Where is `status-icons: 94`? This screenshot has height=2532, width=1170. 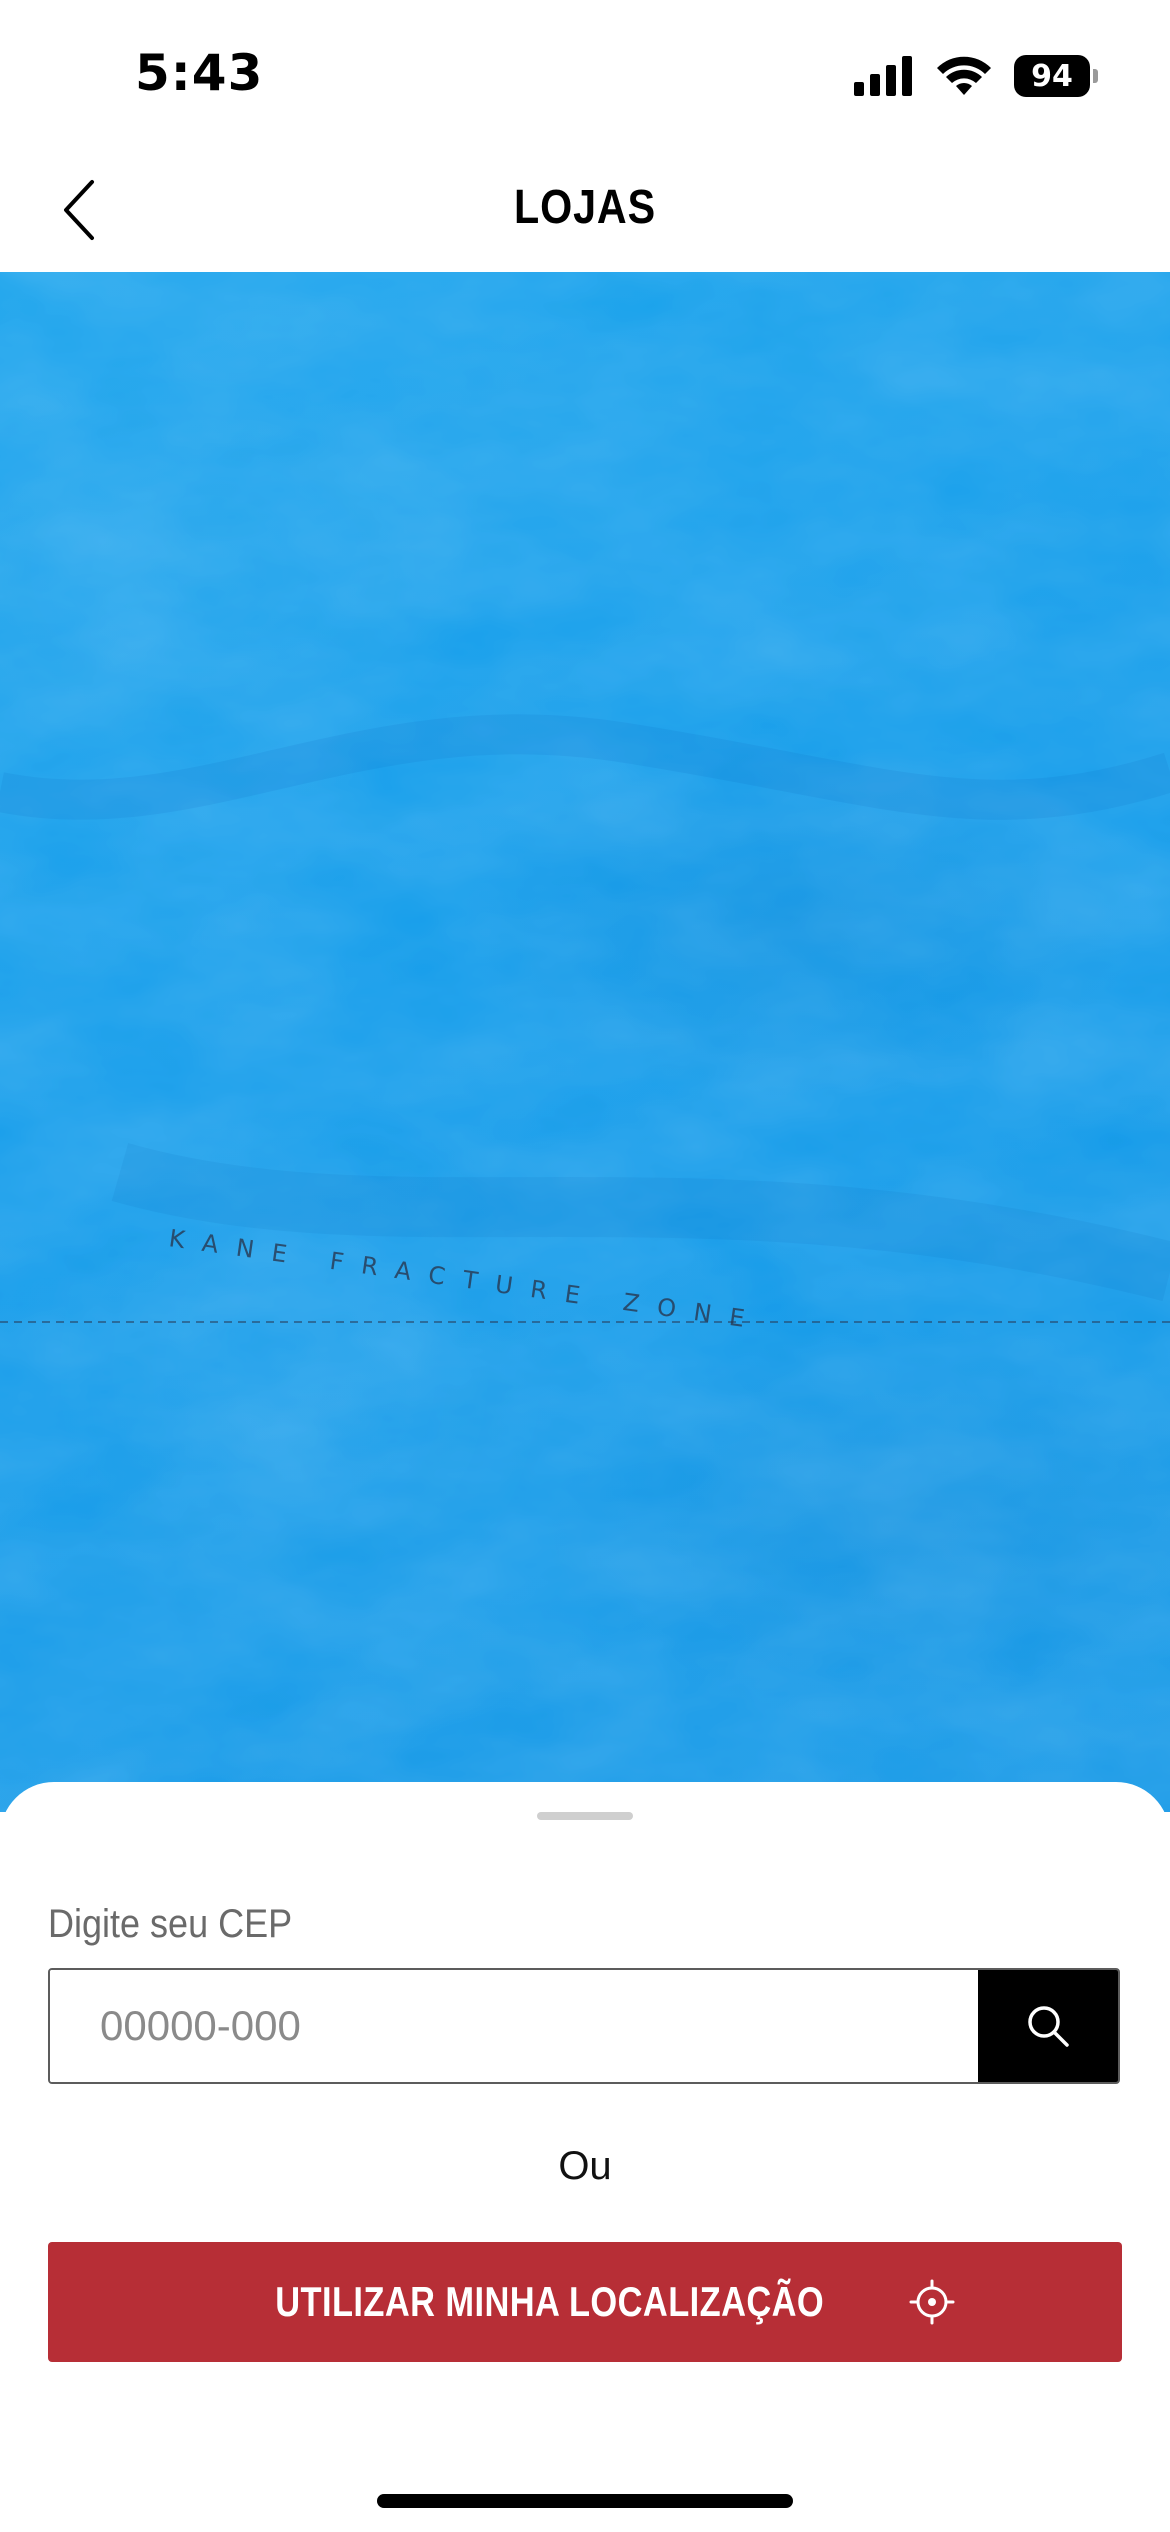 status-icons: 94 is located at coordinates (976, 76).